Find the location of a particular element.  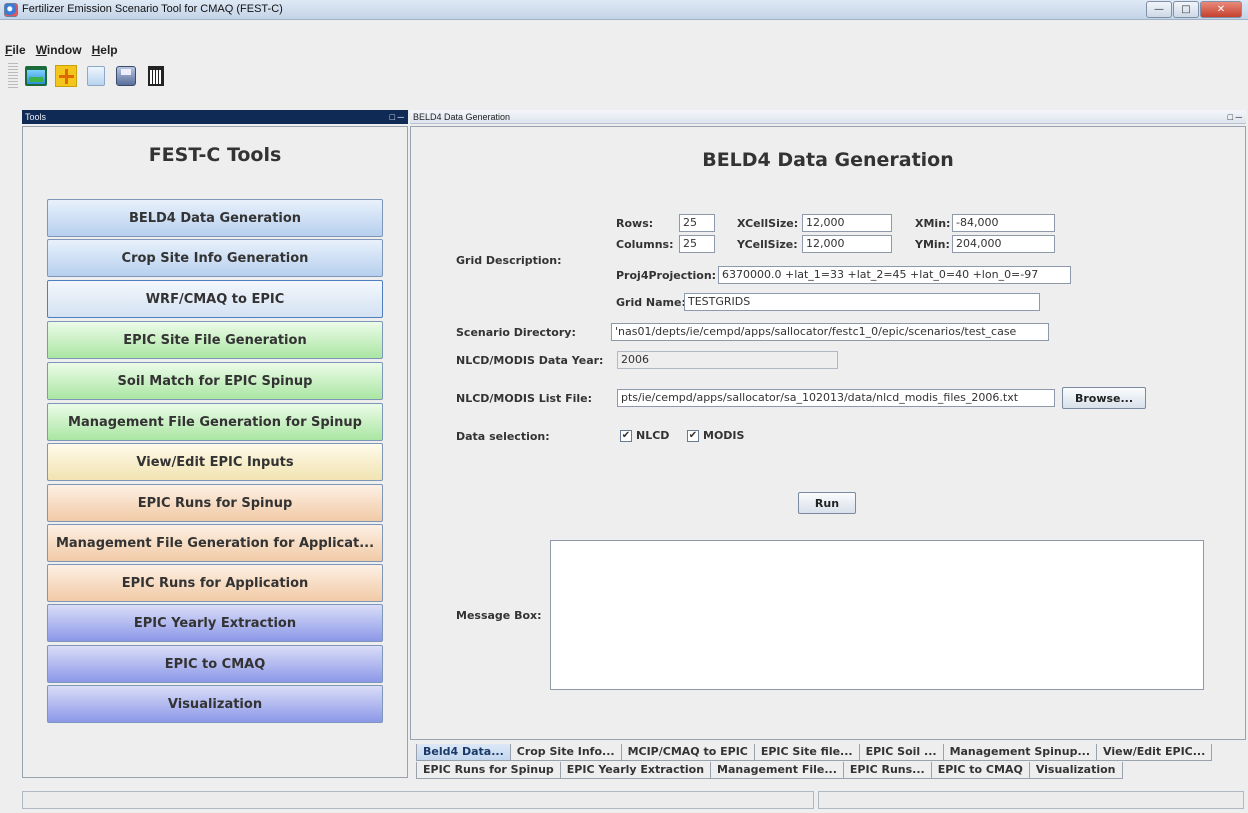

ymin-label: YMin: is located at coordinates (932, 244).